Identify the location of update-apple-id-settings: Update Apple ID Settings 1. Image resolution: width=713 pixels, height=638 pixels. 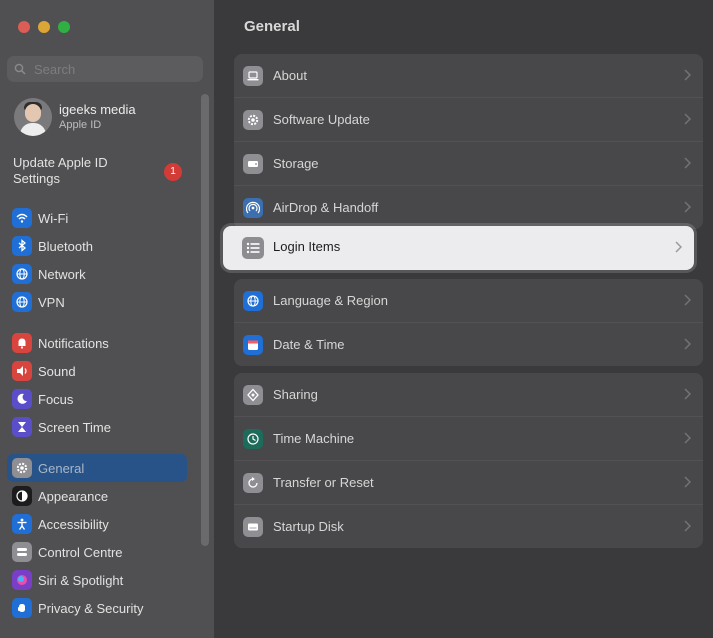
(99, 171).